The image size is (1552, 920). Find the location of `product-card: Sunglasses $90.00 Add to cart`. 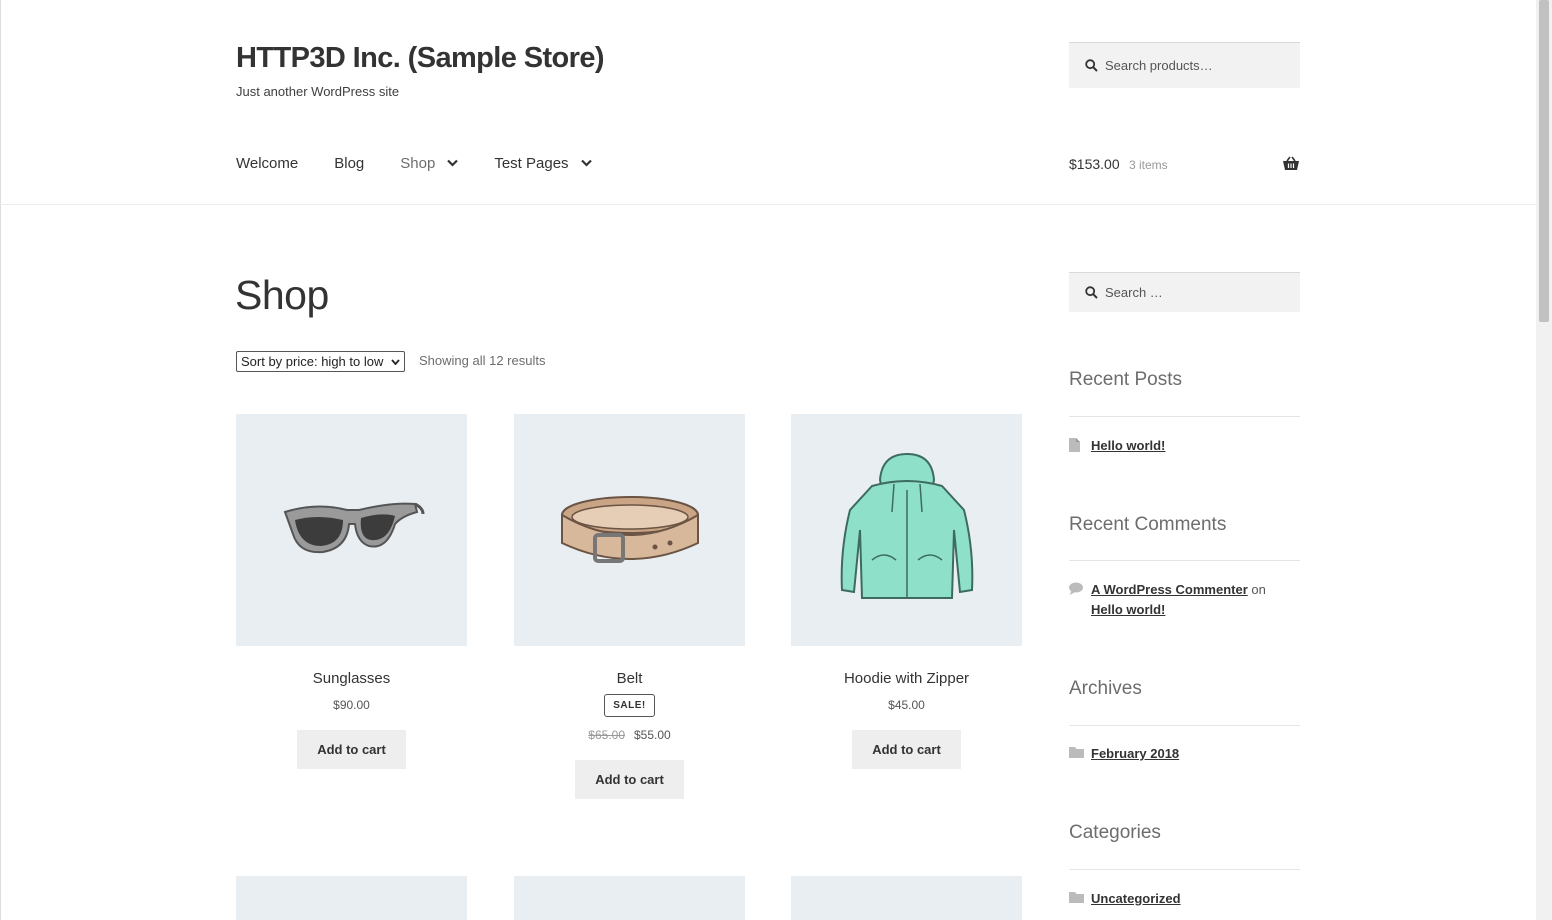

product-card: Sunglasses $90.00 Add to cart is located at coordinates (351, 591).